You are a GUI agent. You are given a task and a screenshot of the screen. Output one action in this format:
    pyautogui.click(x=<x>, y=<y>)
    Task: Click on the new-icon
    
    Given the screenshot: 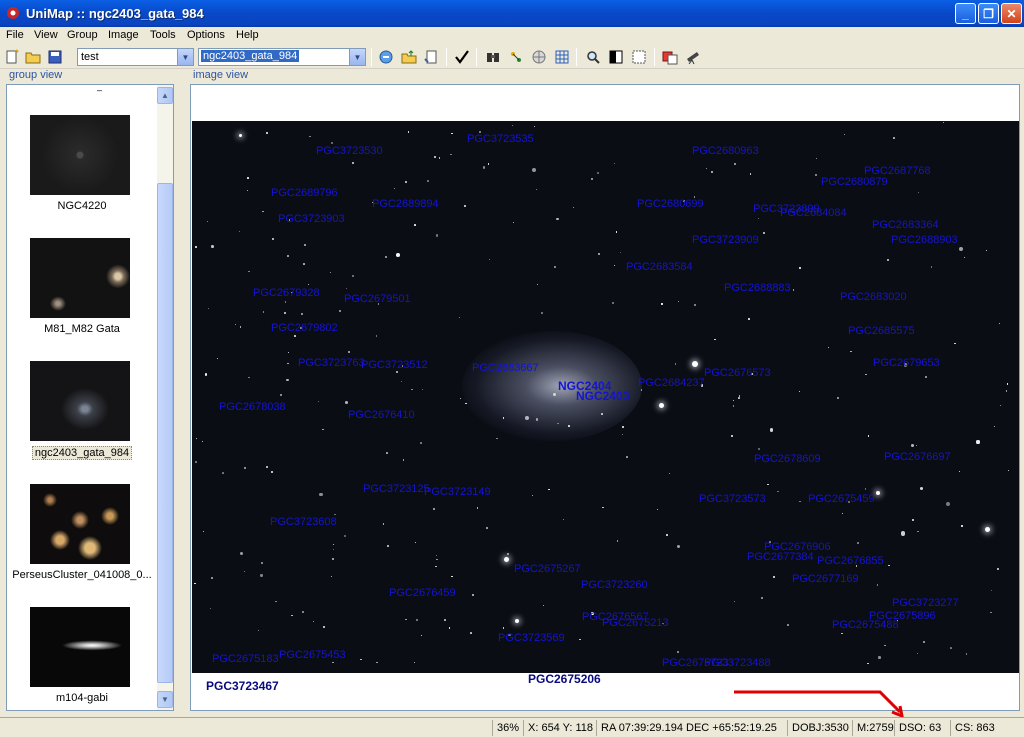 What is the action you would take?
    pyautogui.click(x=12, y=57)
    